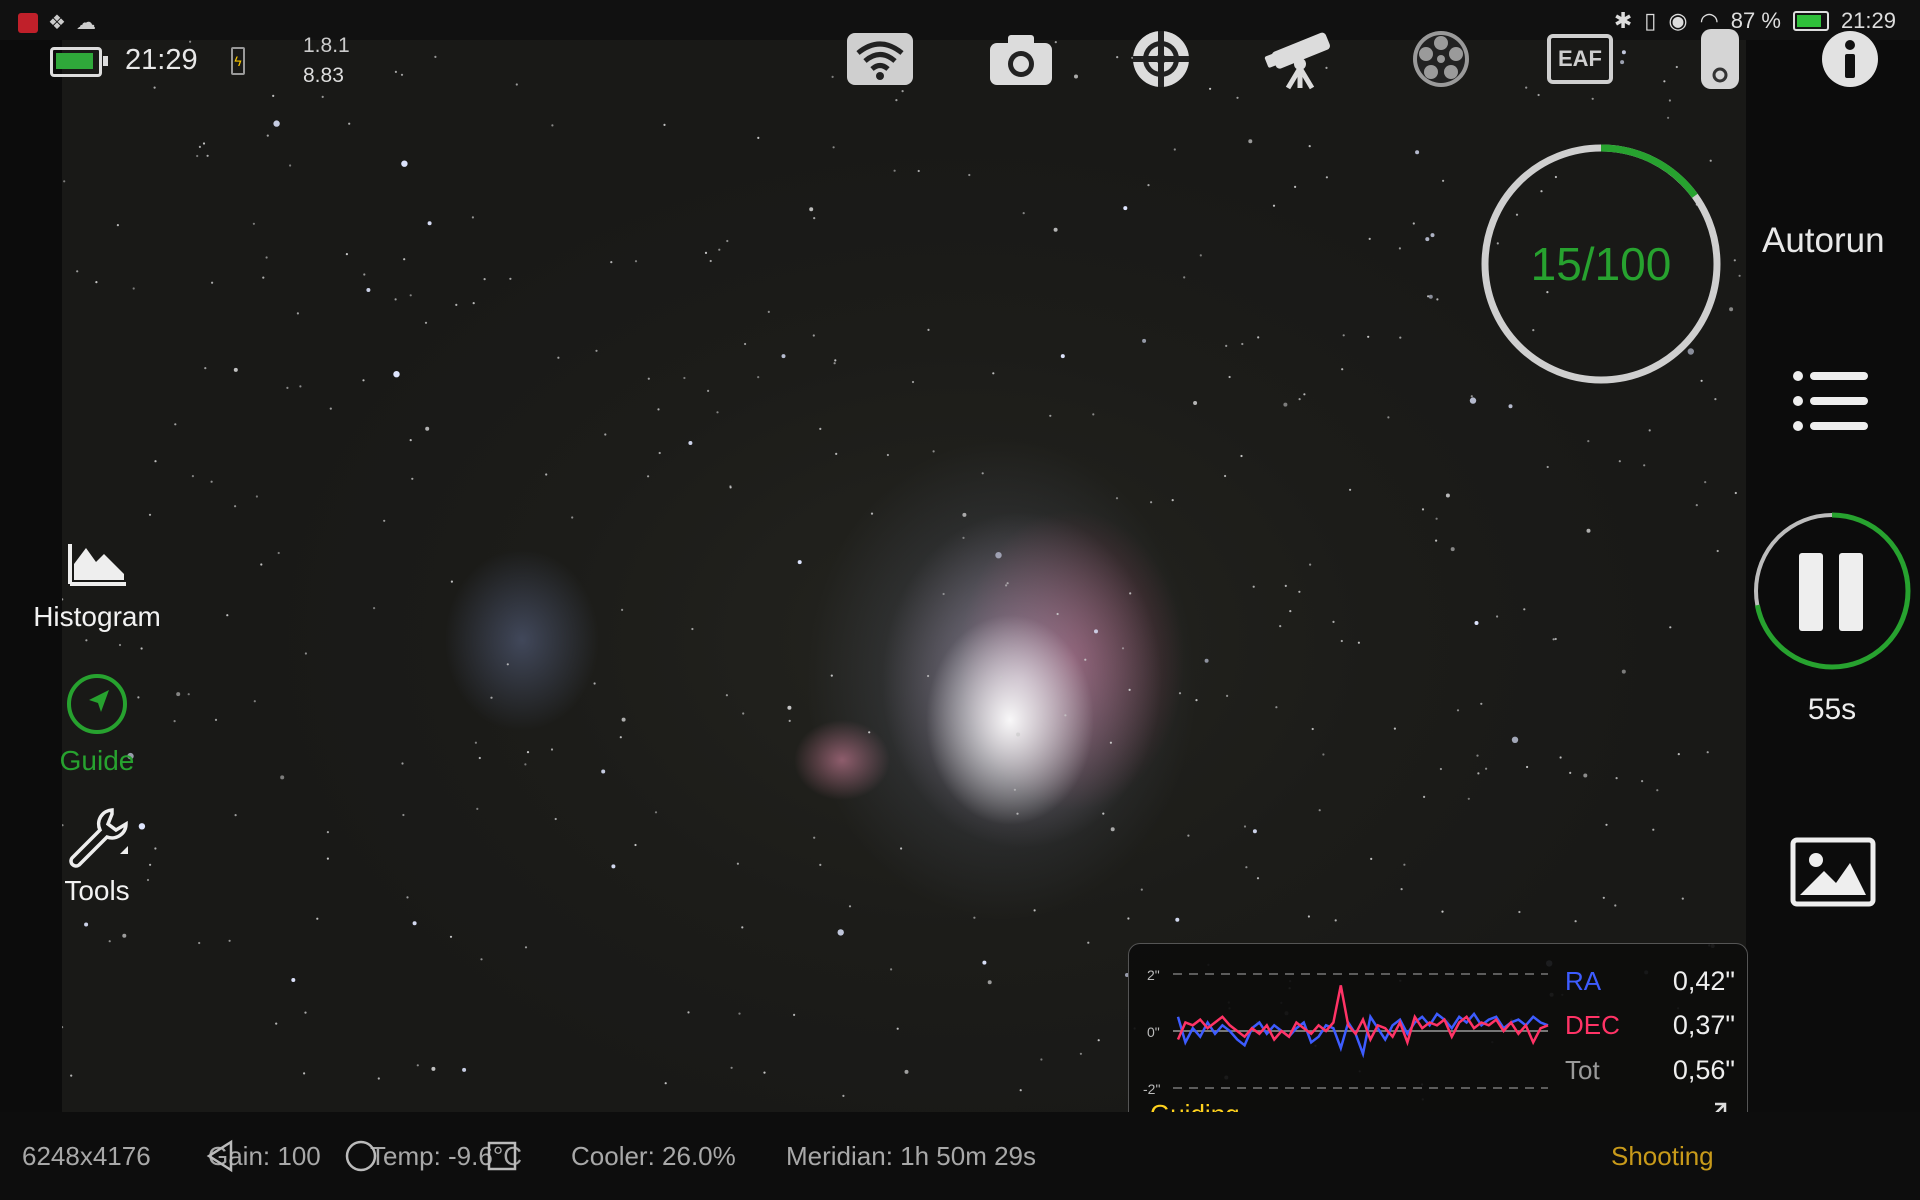 The image size is (1920, 1200). I want to click on guide-button: Guide, so click(97, 724).